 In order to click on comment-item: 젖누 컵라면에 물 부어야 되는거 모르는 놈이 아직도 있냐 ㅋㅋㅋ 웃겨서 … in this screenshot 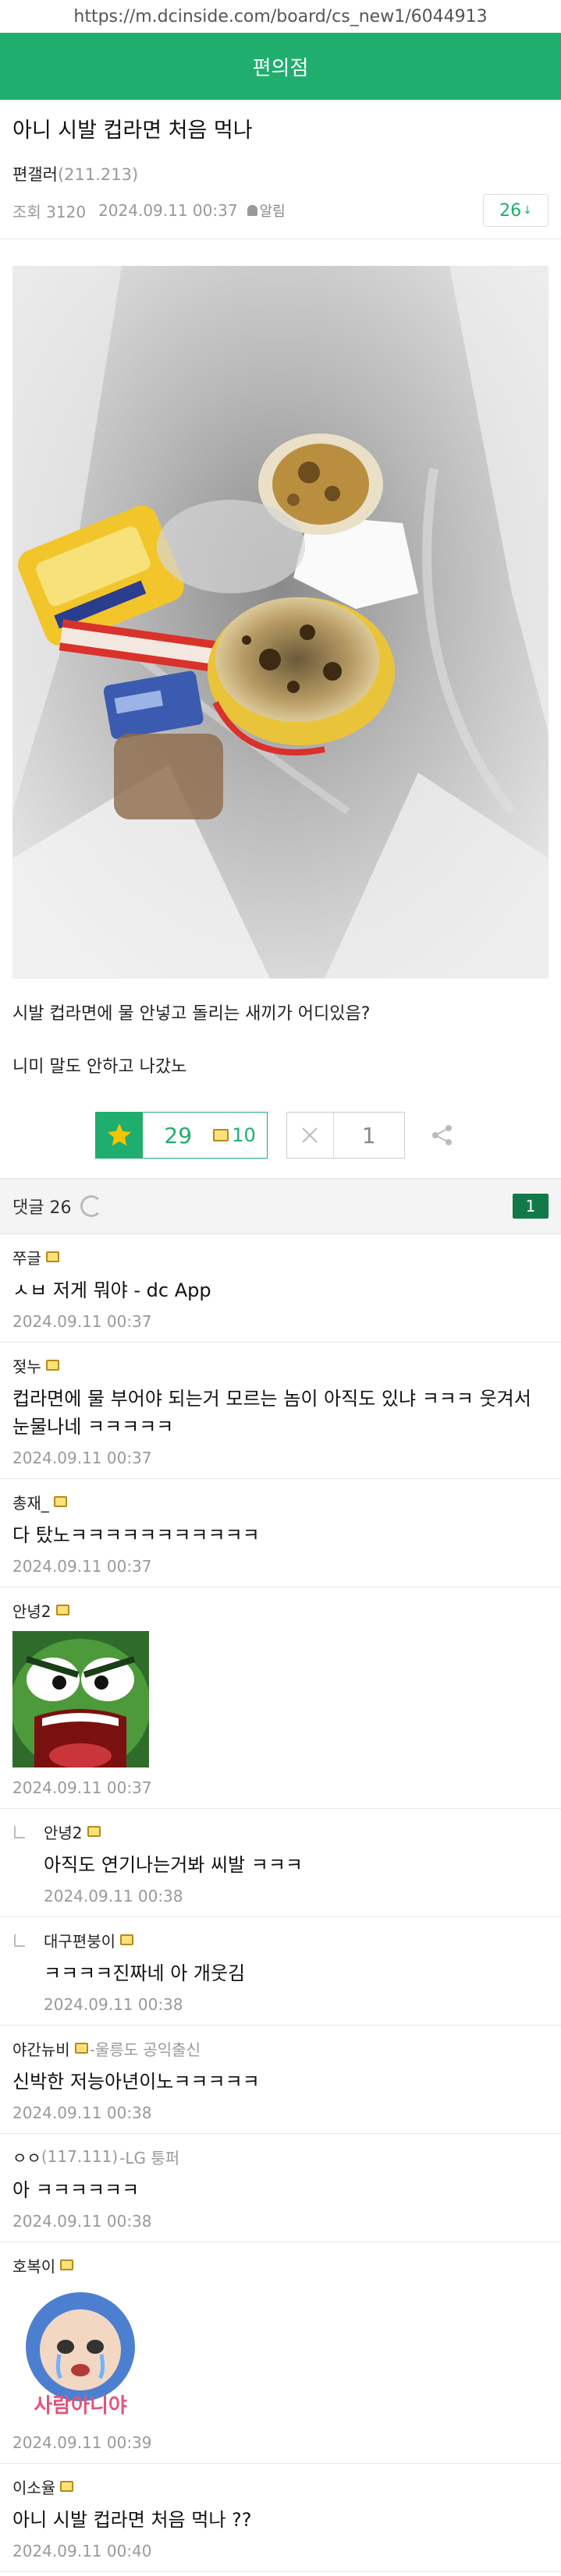, I will do `click(280, 1411)`.